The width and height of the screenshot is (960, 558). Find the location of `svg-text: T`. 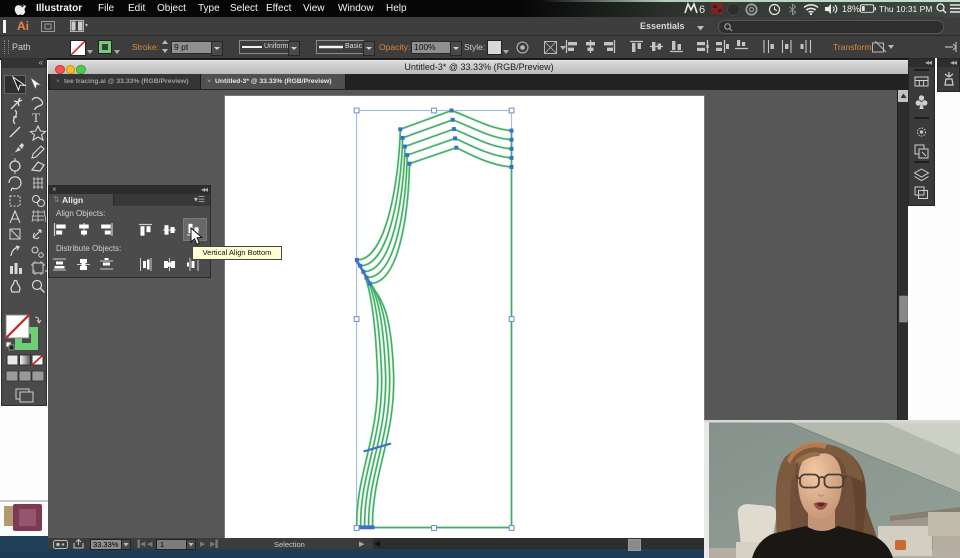

svg-text: T is located at coordinates (36, 117).